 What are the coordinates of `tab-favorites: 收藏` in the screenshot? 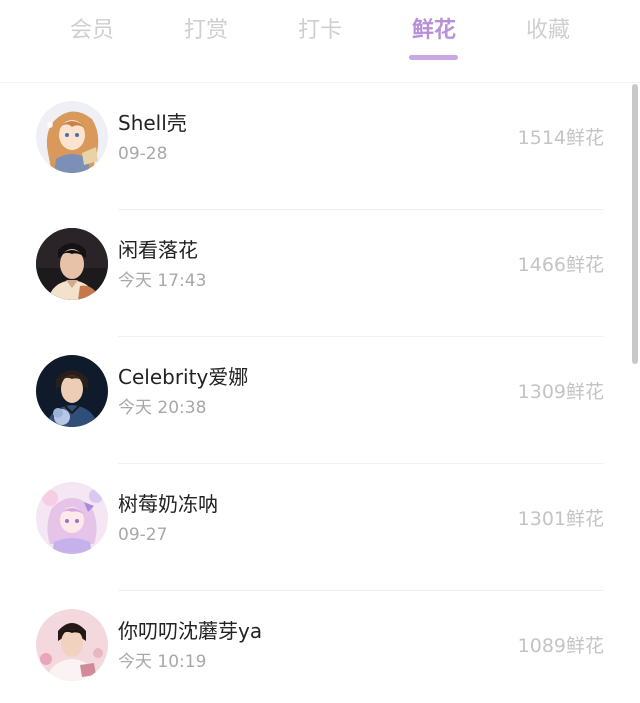 It's located at (548, 31).